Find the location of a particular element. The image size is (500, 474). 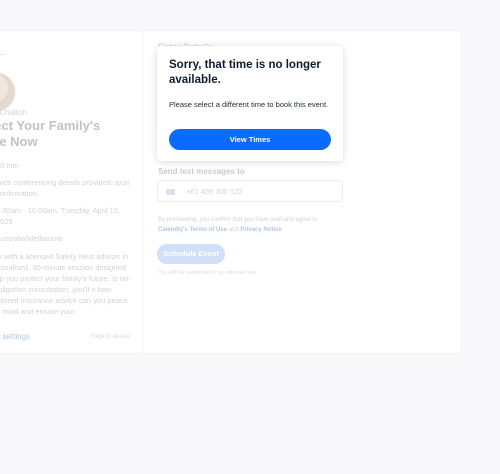

view-times-button: View Times is located at coordinates (250, 139).